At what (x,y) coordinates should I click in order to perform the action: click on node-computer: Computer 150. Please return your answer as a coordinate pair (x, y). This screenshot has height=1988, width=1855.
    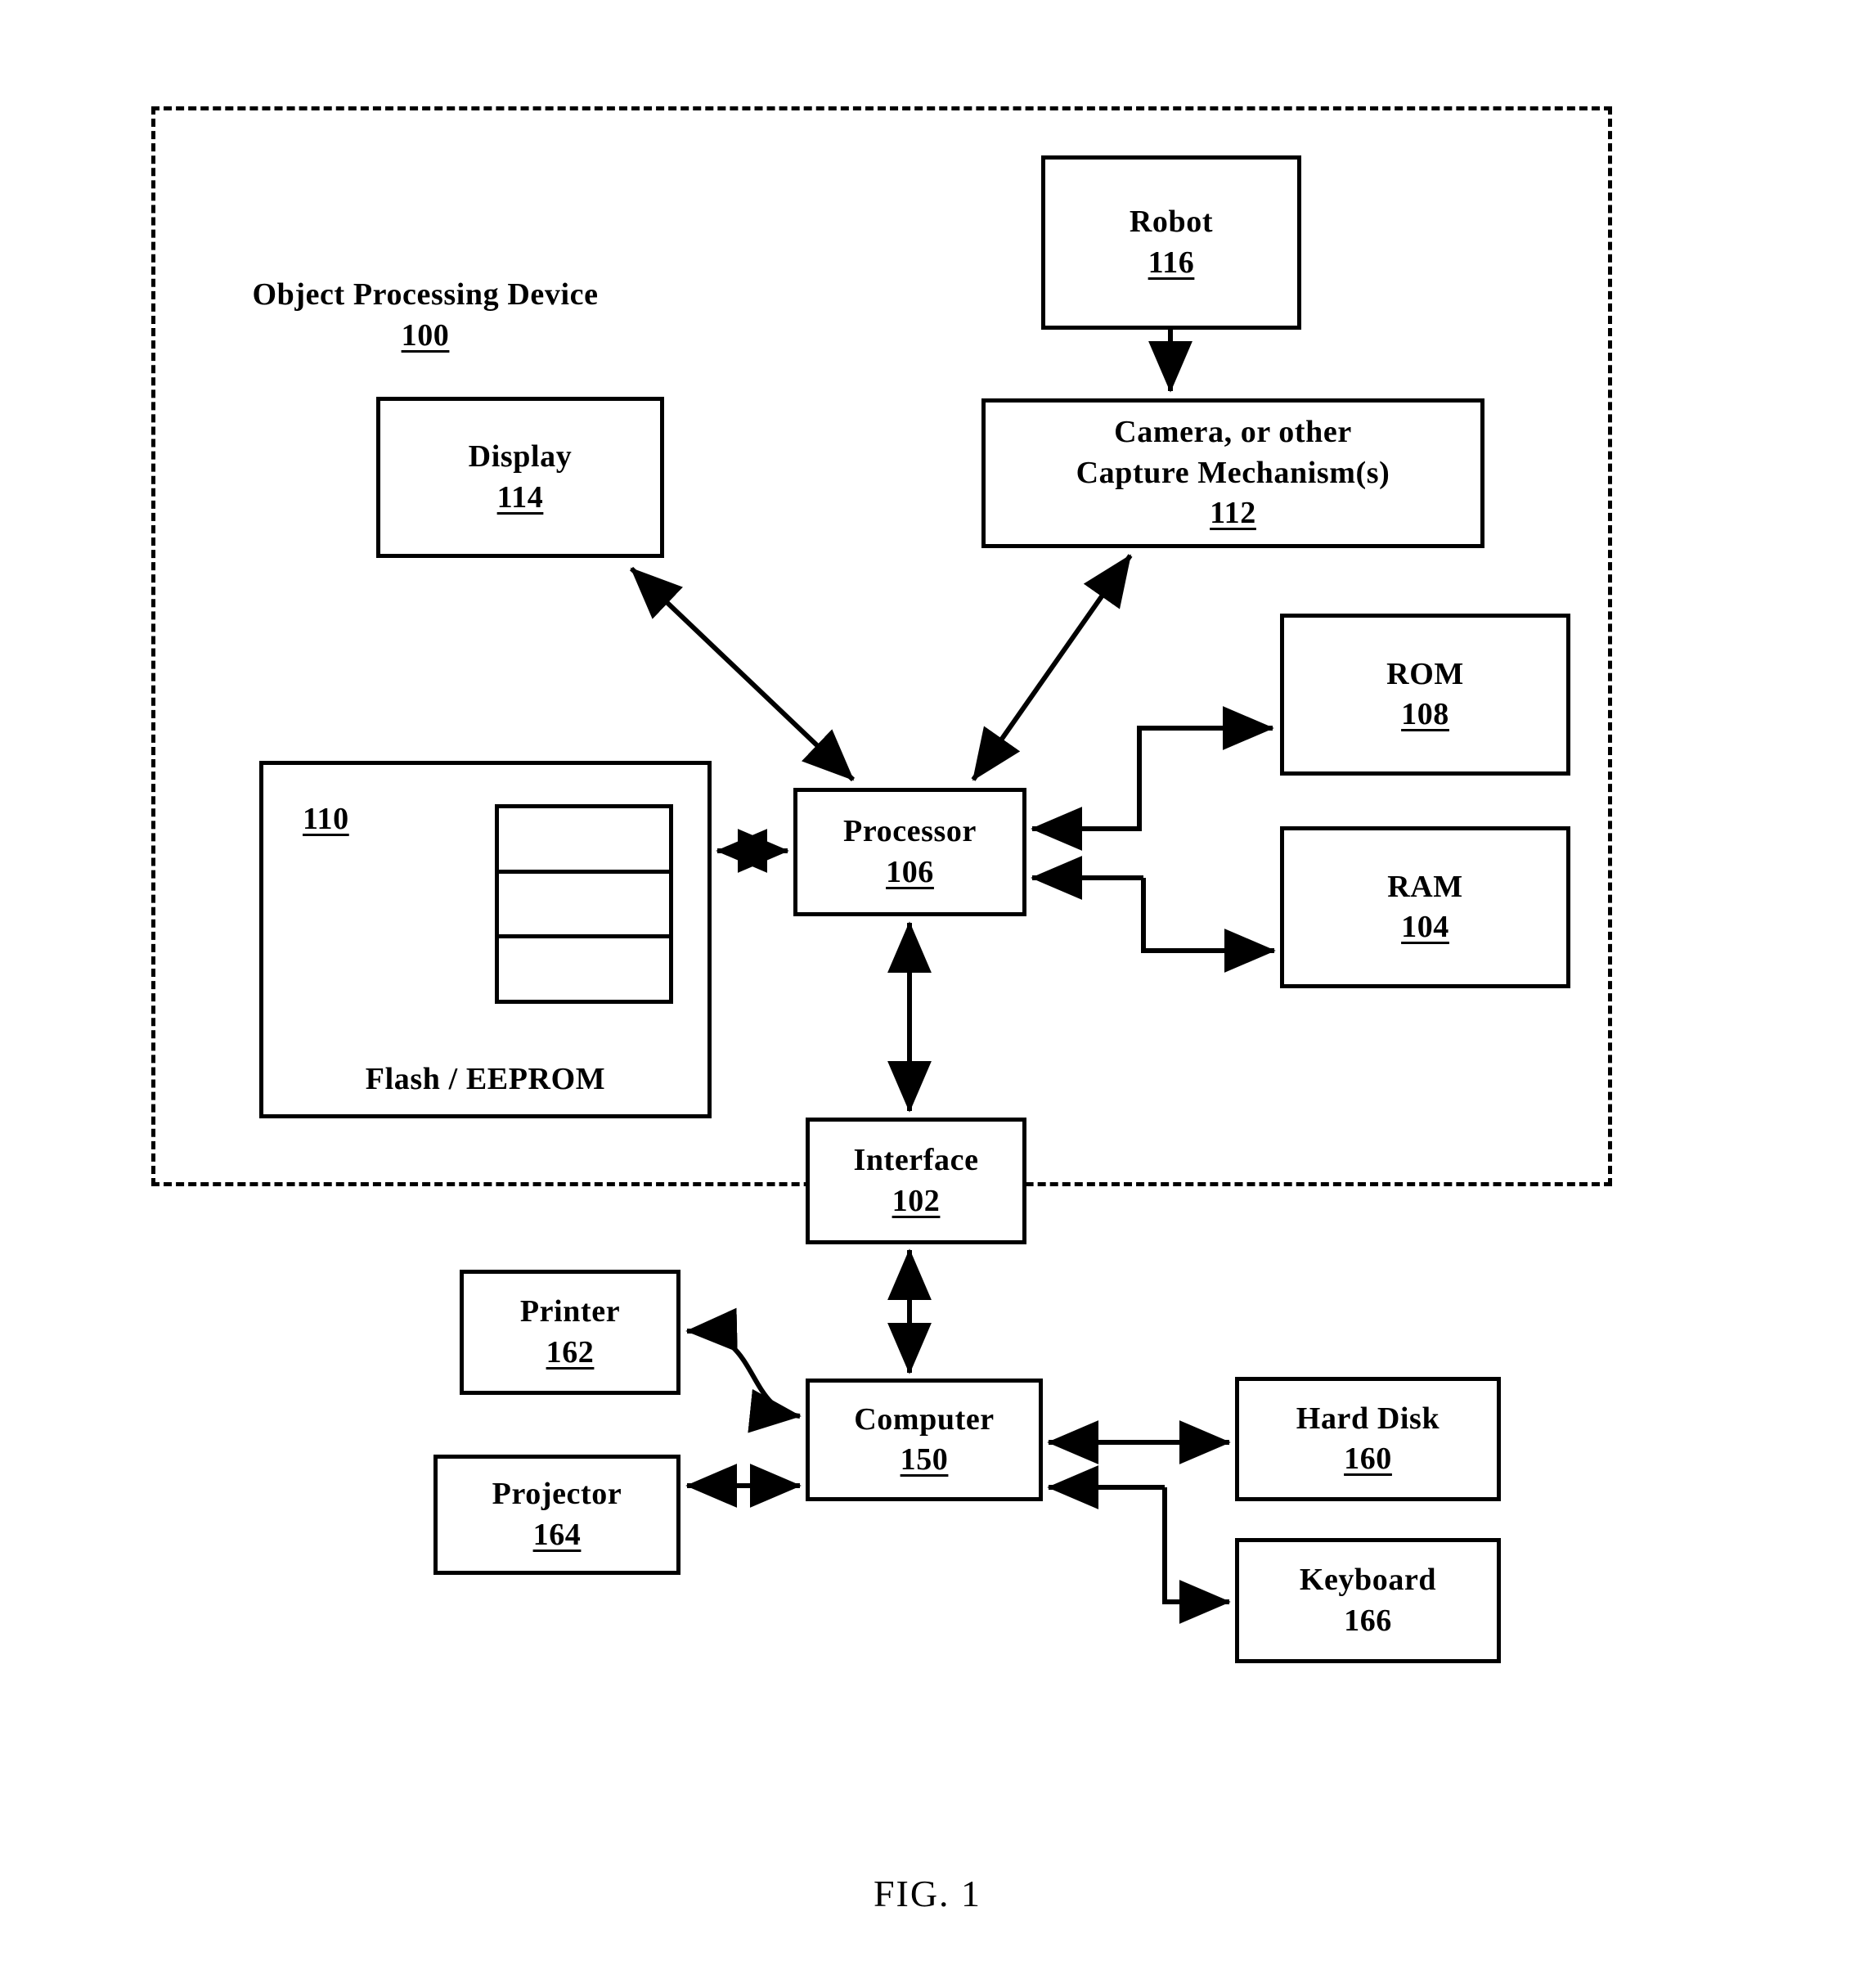
    Looking at the image, I should click on (924, 1440).